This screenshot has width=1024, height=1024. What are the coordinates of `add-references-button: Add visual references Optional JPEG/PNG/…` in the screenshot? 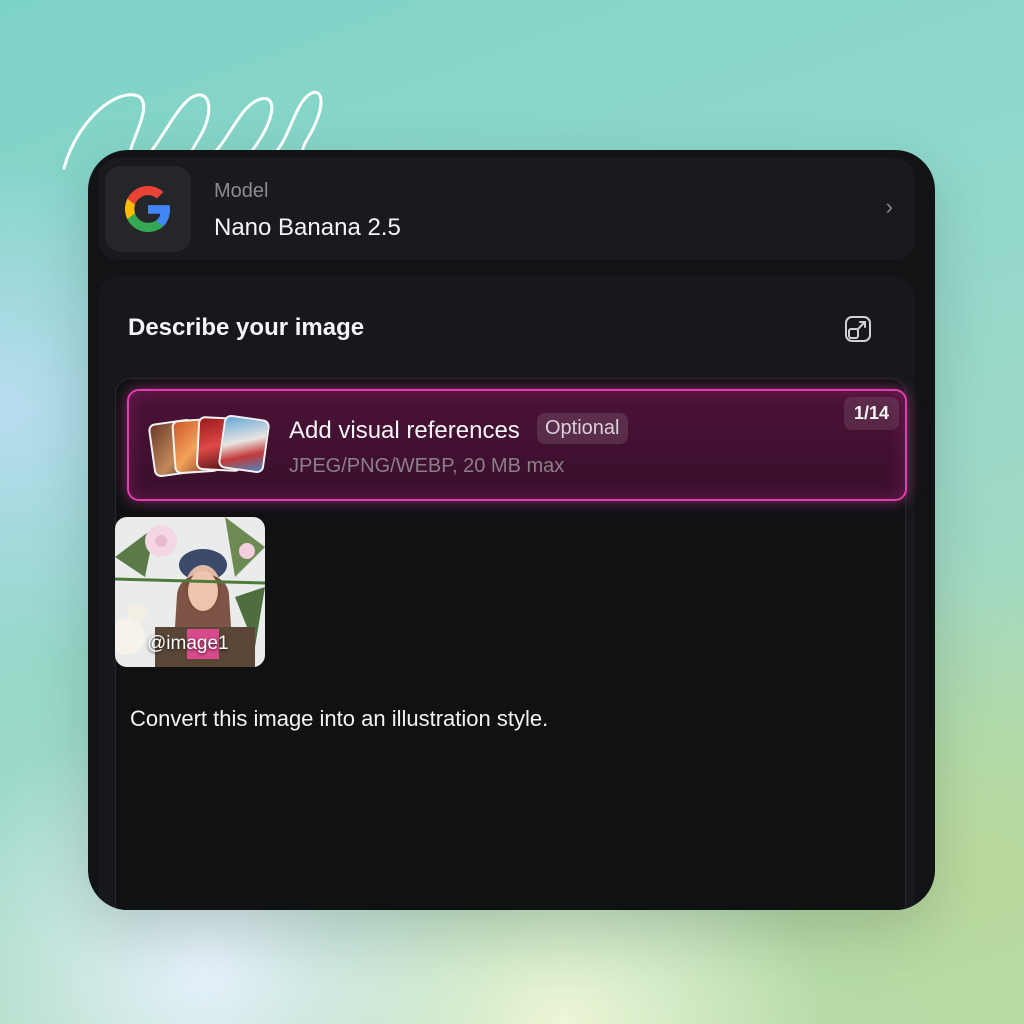 It's located at (517, 445).